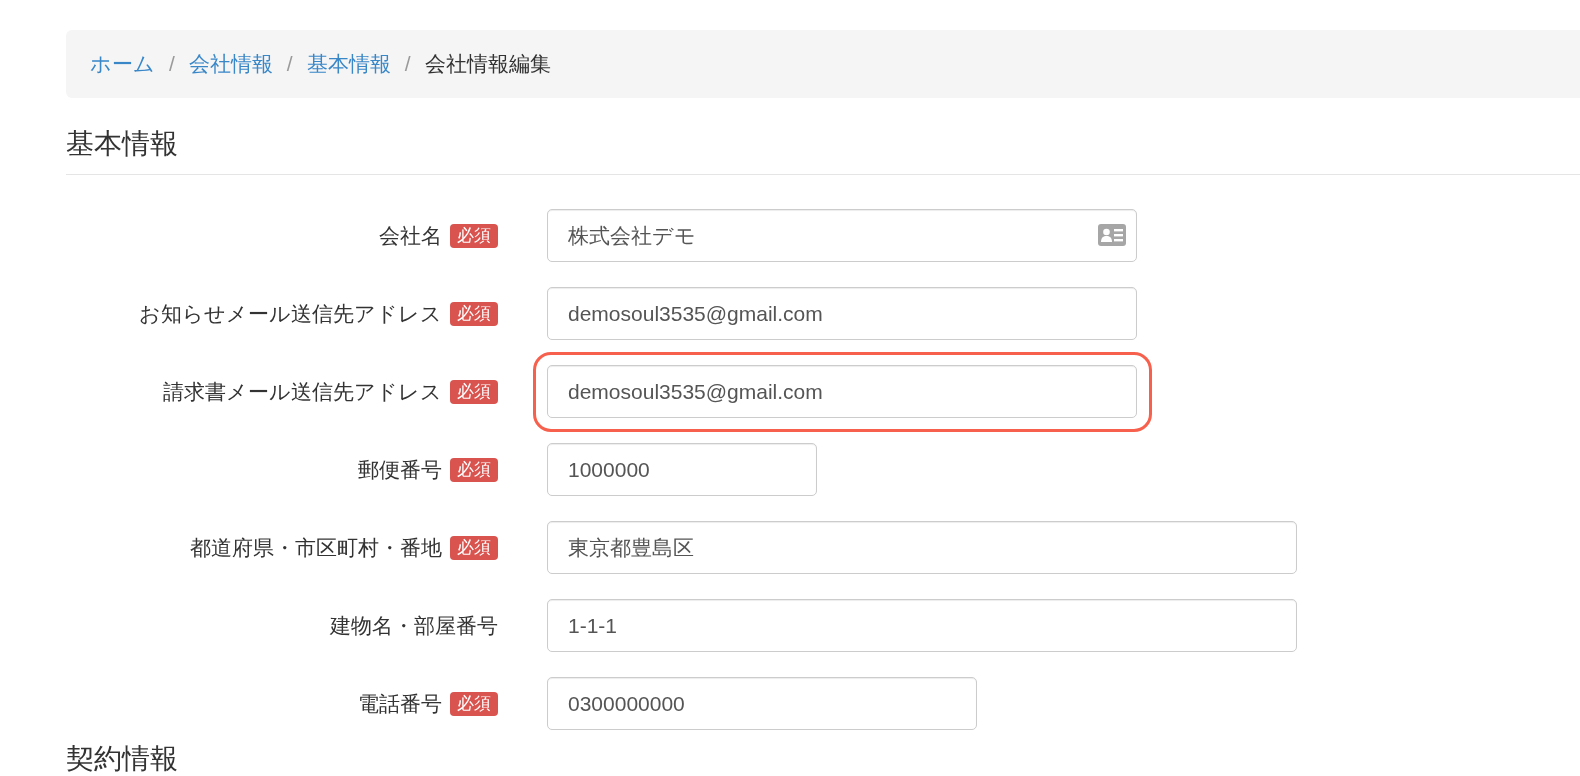 The image size is (1580, 776). I want to click on field-label: 建物名・部屋番号, so click(414, 625).